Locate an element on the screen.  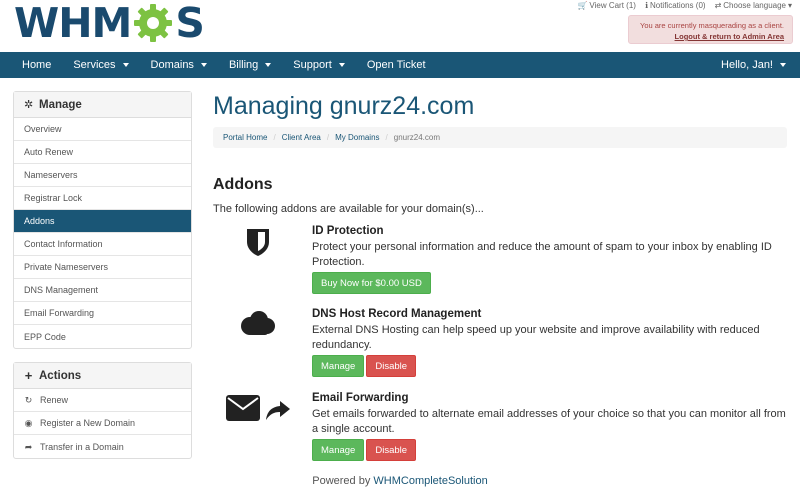
breadcrumb-my-domains: My Domains is located at coordinates (357, 137).